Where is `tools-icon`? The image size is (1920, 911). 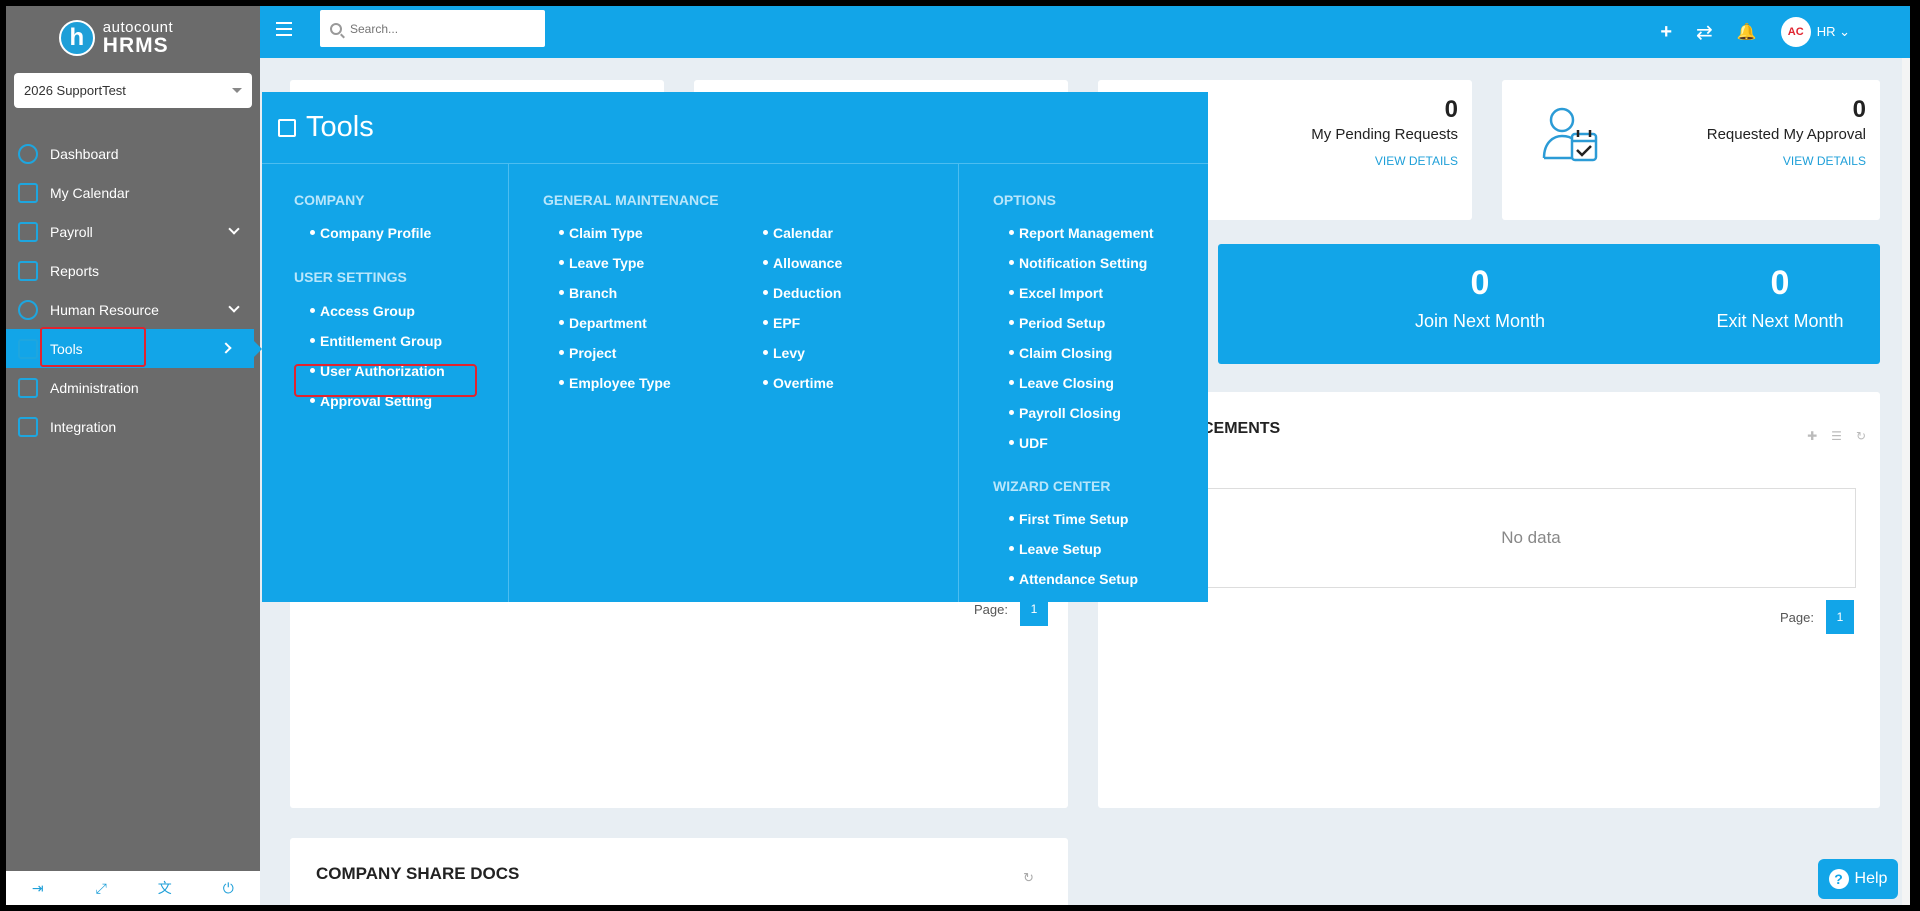
tools-icon is located at coordinates (287, 127).